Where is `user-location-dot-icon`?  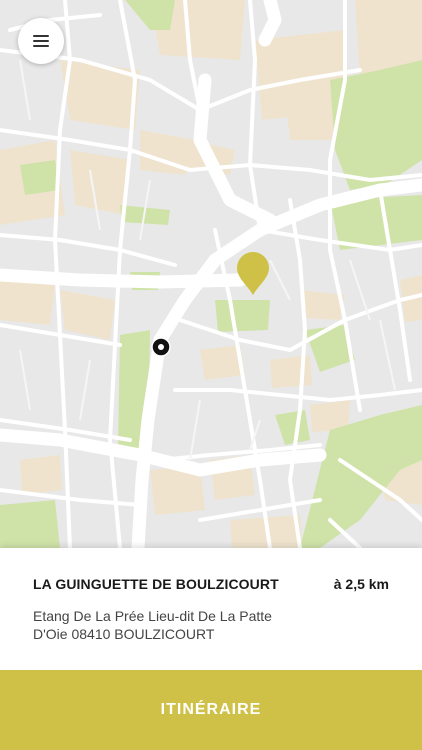
user-location-dot-icon is located at coordinates (161, 347).